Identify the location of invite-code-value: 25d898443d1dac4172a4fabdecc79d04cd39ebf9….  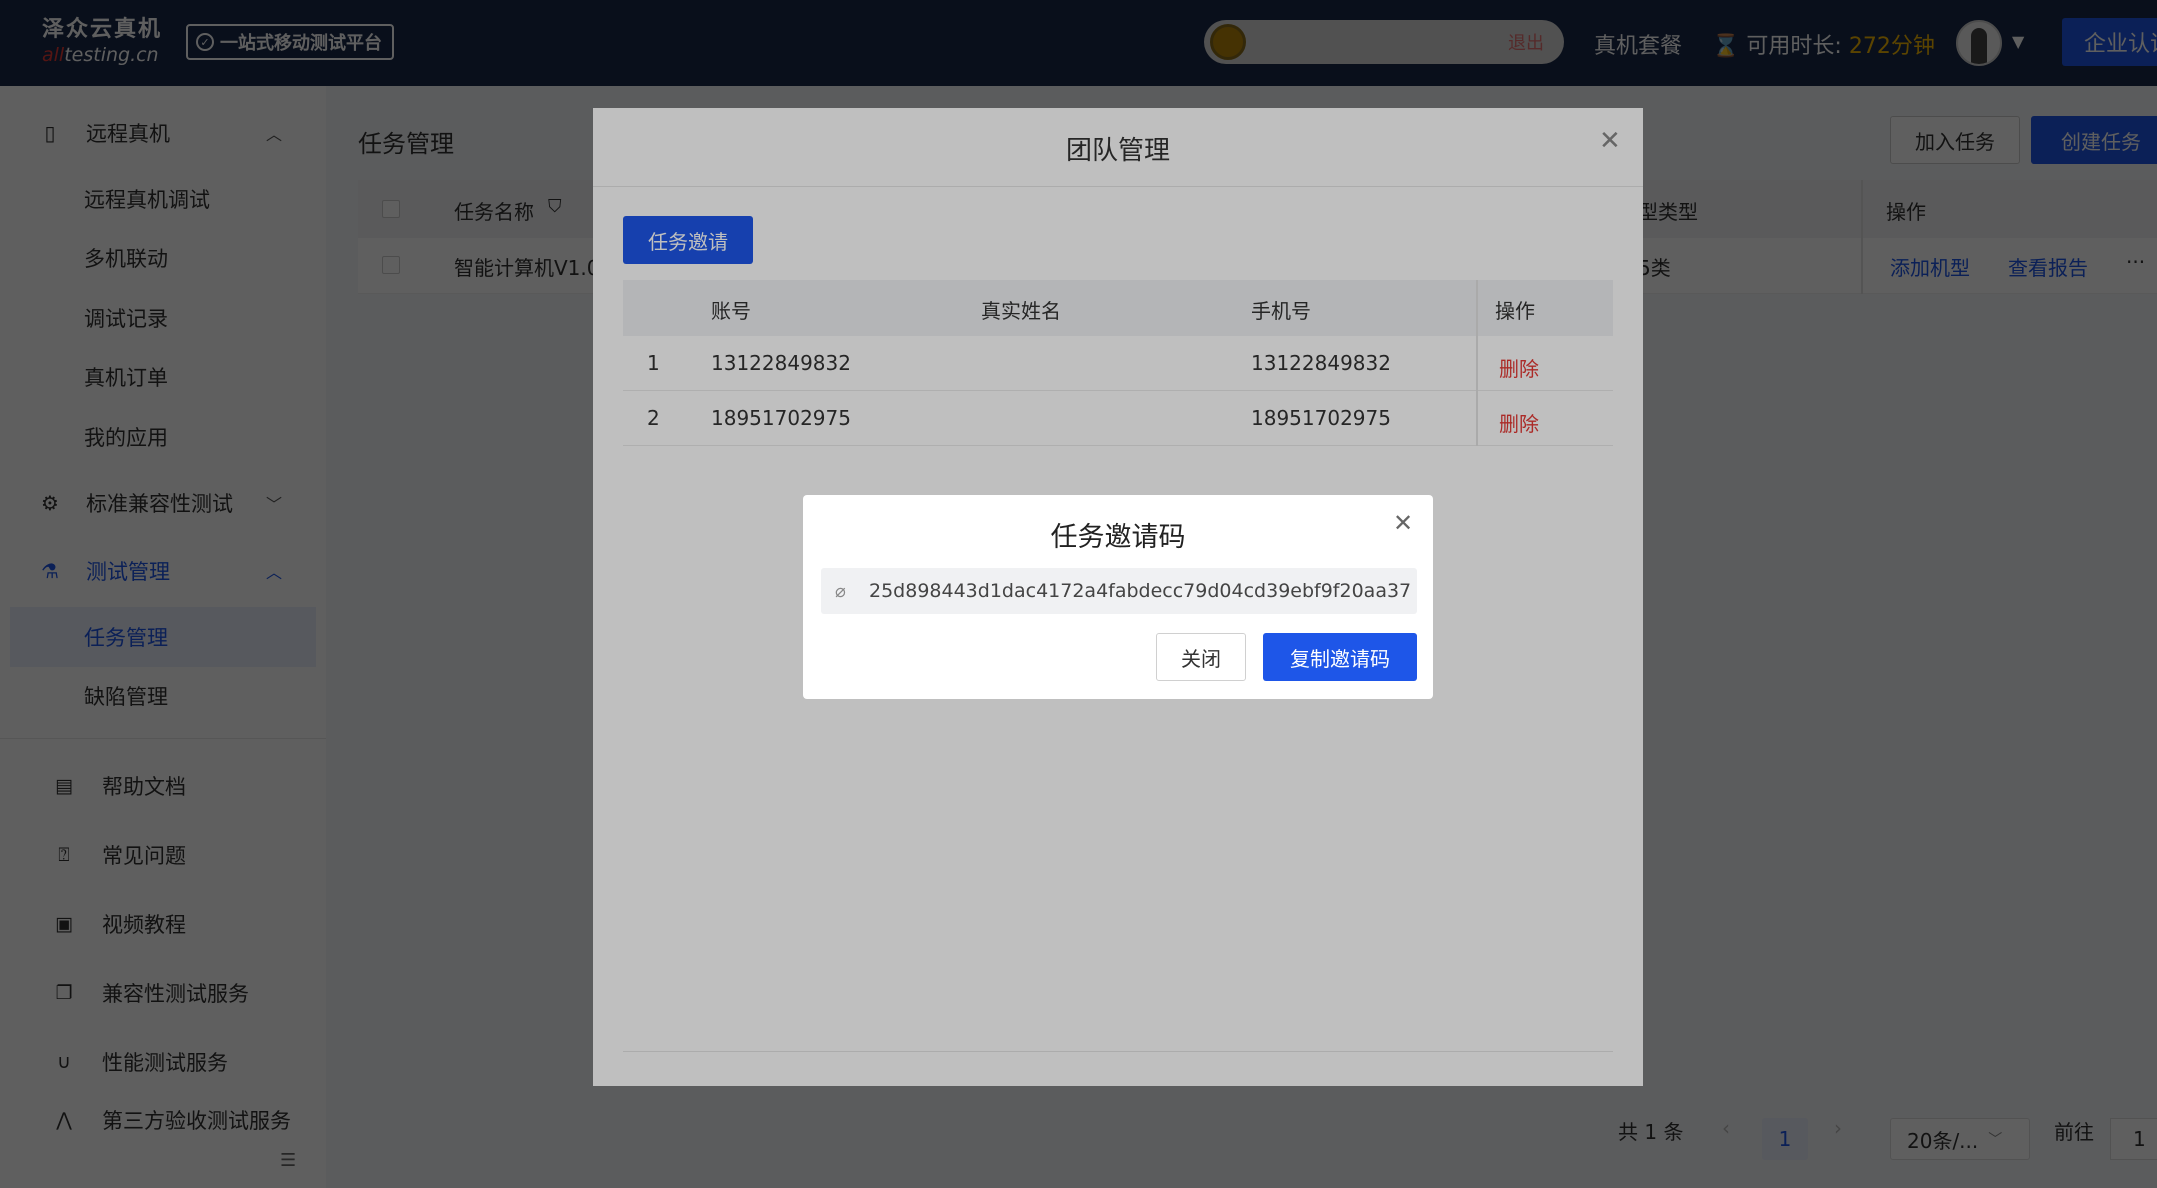
(1140, 591).